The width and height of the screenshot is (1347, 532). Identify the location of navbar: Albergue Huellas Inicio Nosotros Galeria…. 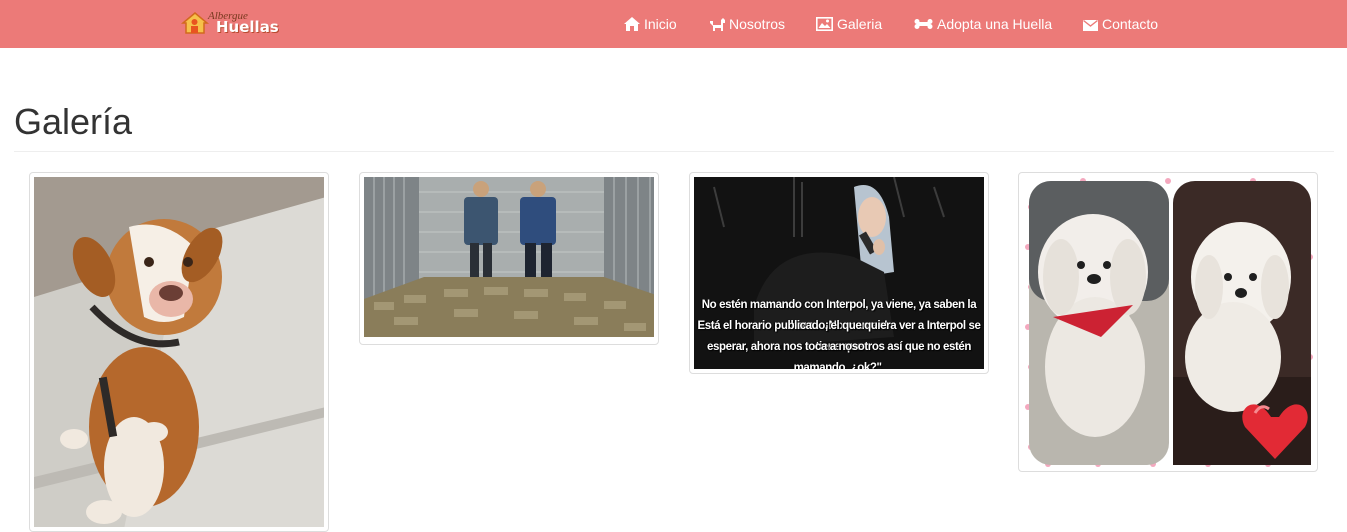
(673, 24).